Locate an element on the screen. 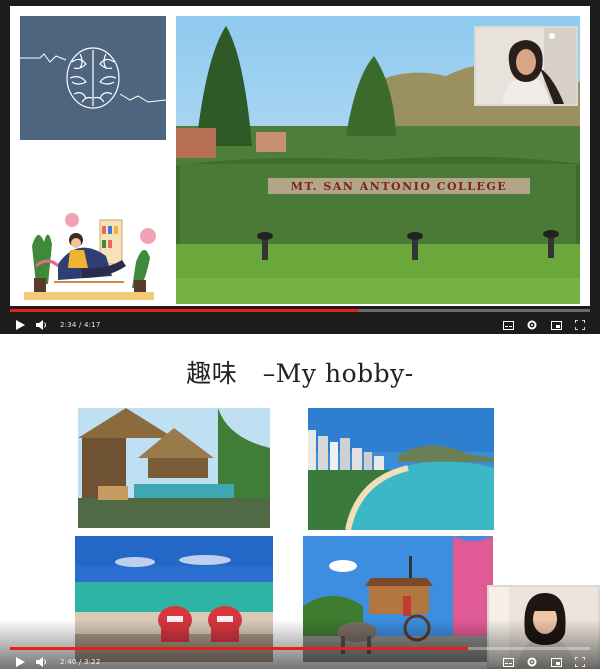 The height and width of the screenshot is (669, 600). duration: 3:22 is located at coordinates (92, 662).